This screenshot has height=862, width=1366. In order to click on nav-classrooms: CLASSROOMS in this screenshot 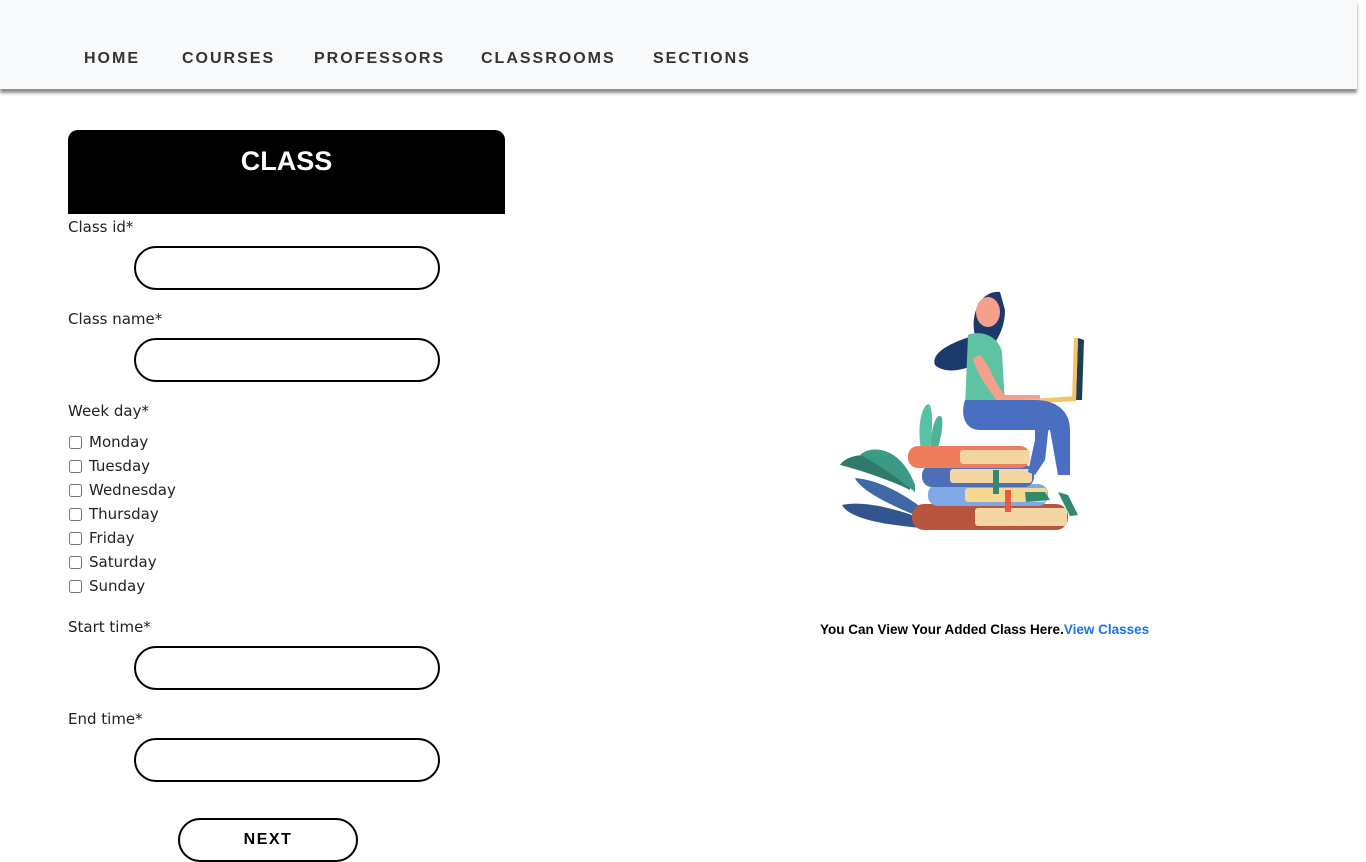, I will do `click(548, 59)`.